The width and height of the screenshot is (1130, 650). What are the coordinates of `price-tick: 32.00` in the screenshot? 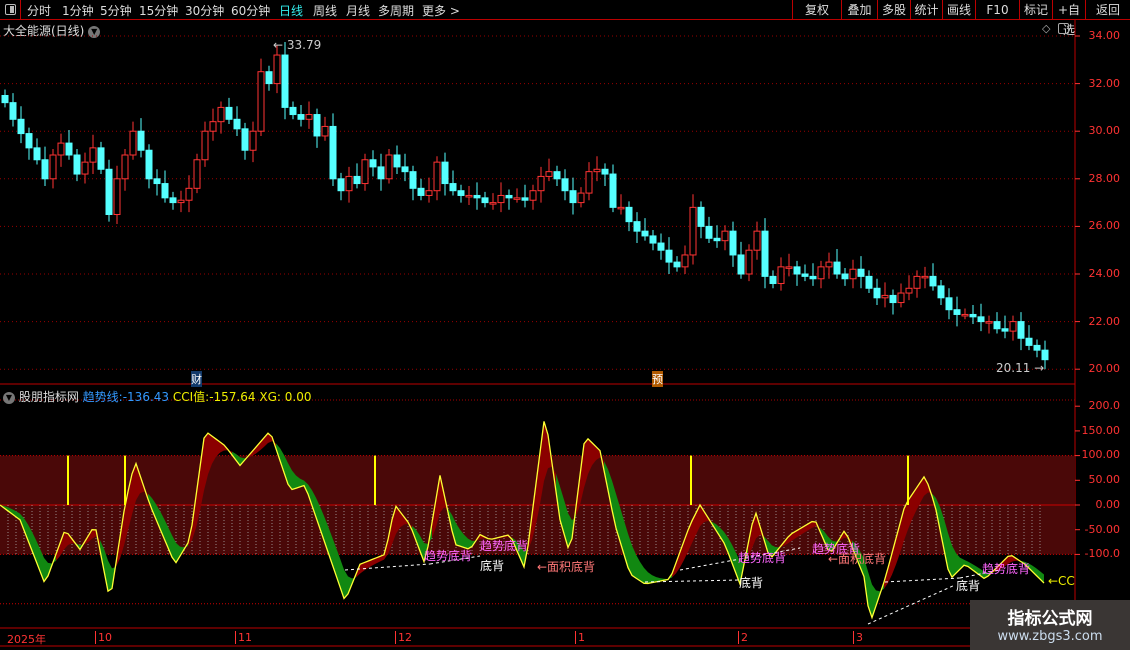 It's located at (1104, 83).